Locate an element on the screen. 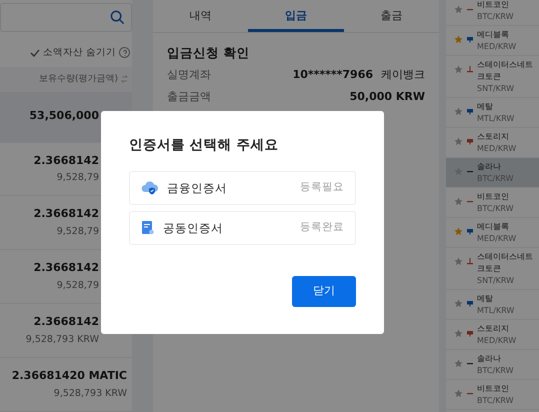  status-label: 등록완료 is located at coordinates (322, 228).